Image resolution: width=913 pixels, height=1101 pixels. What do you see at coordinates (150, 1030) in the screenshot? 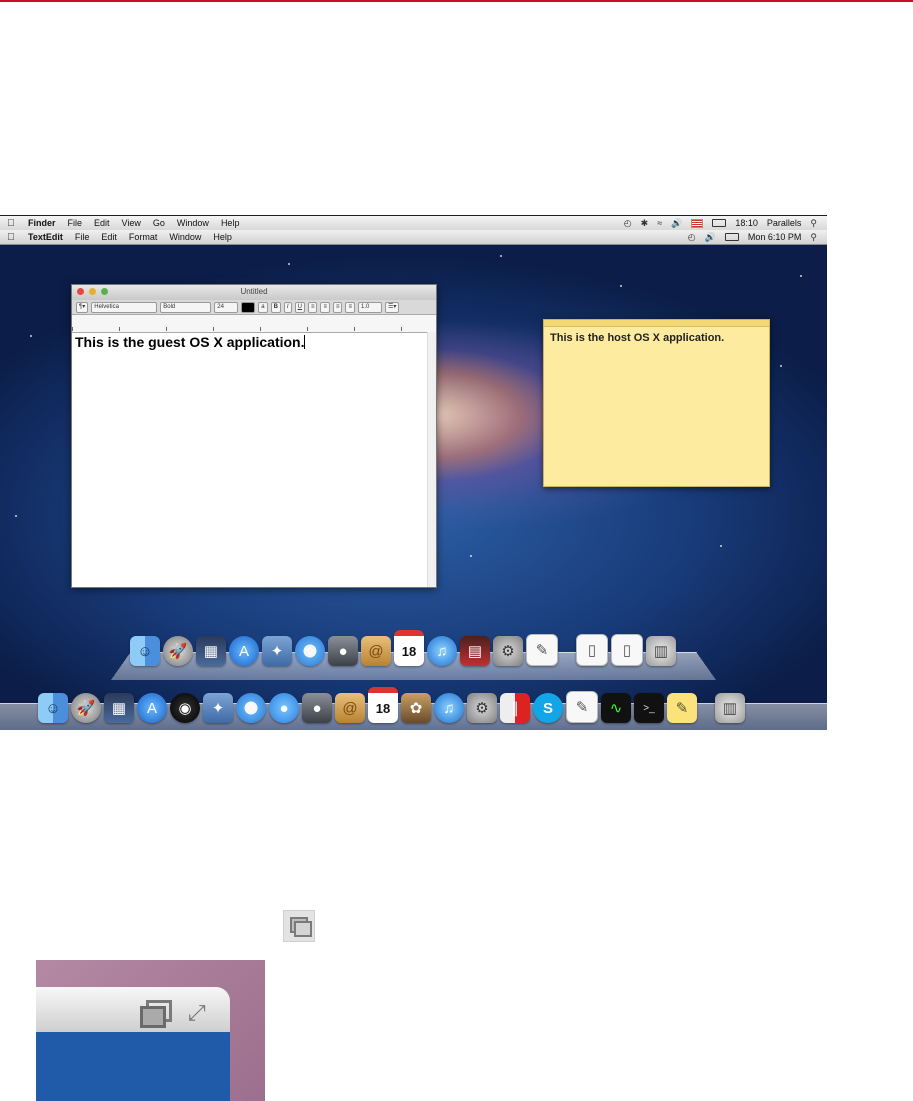
I see `titlebar-detail: ⤢` at bounding box center [150, 1030].